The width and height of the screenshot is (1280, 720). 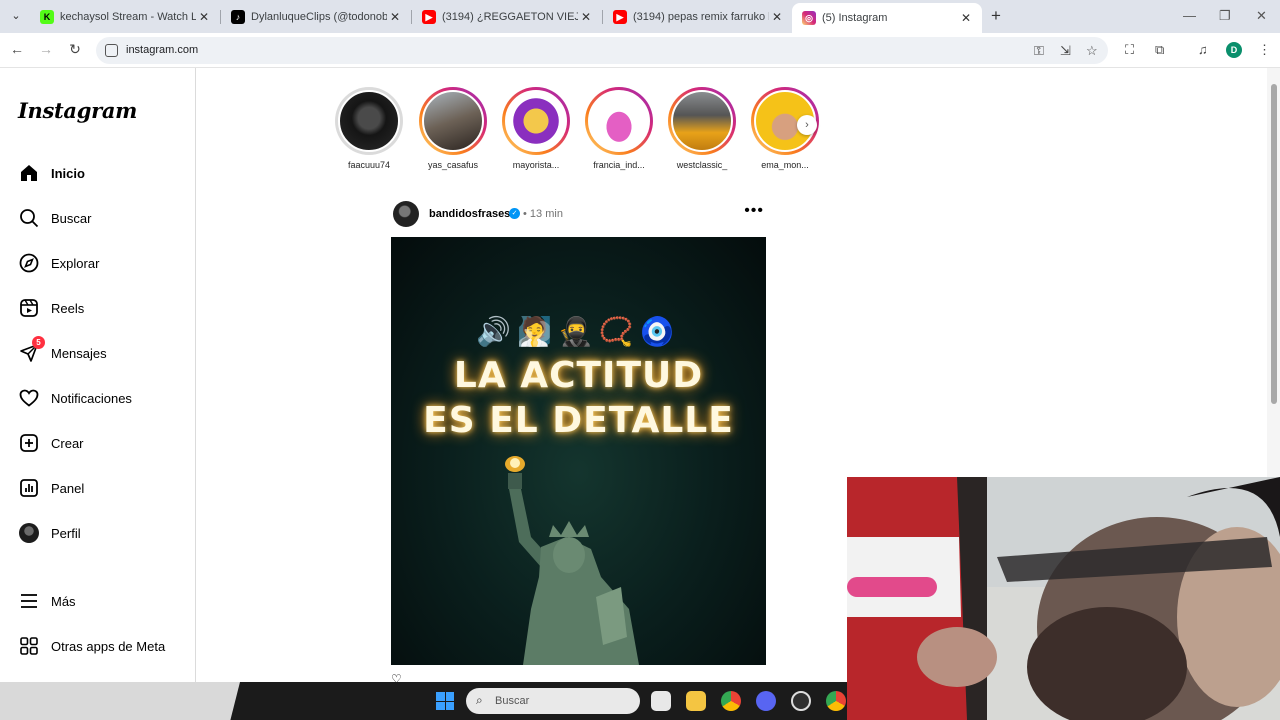 I want to click on tiktok-icon: ♪, so click(x=238, y=16).